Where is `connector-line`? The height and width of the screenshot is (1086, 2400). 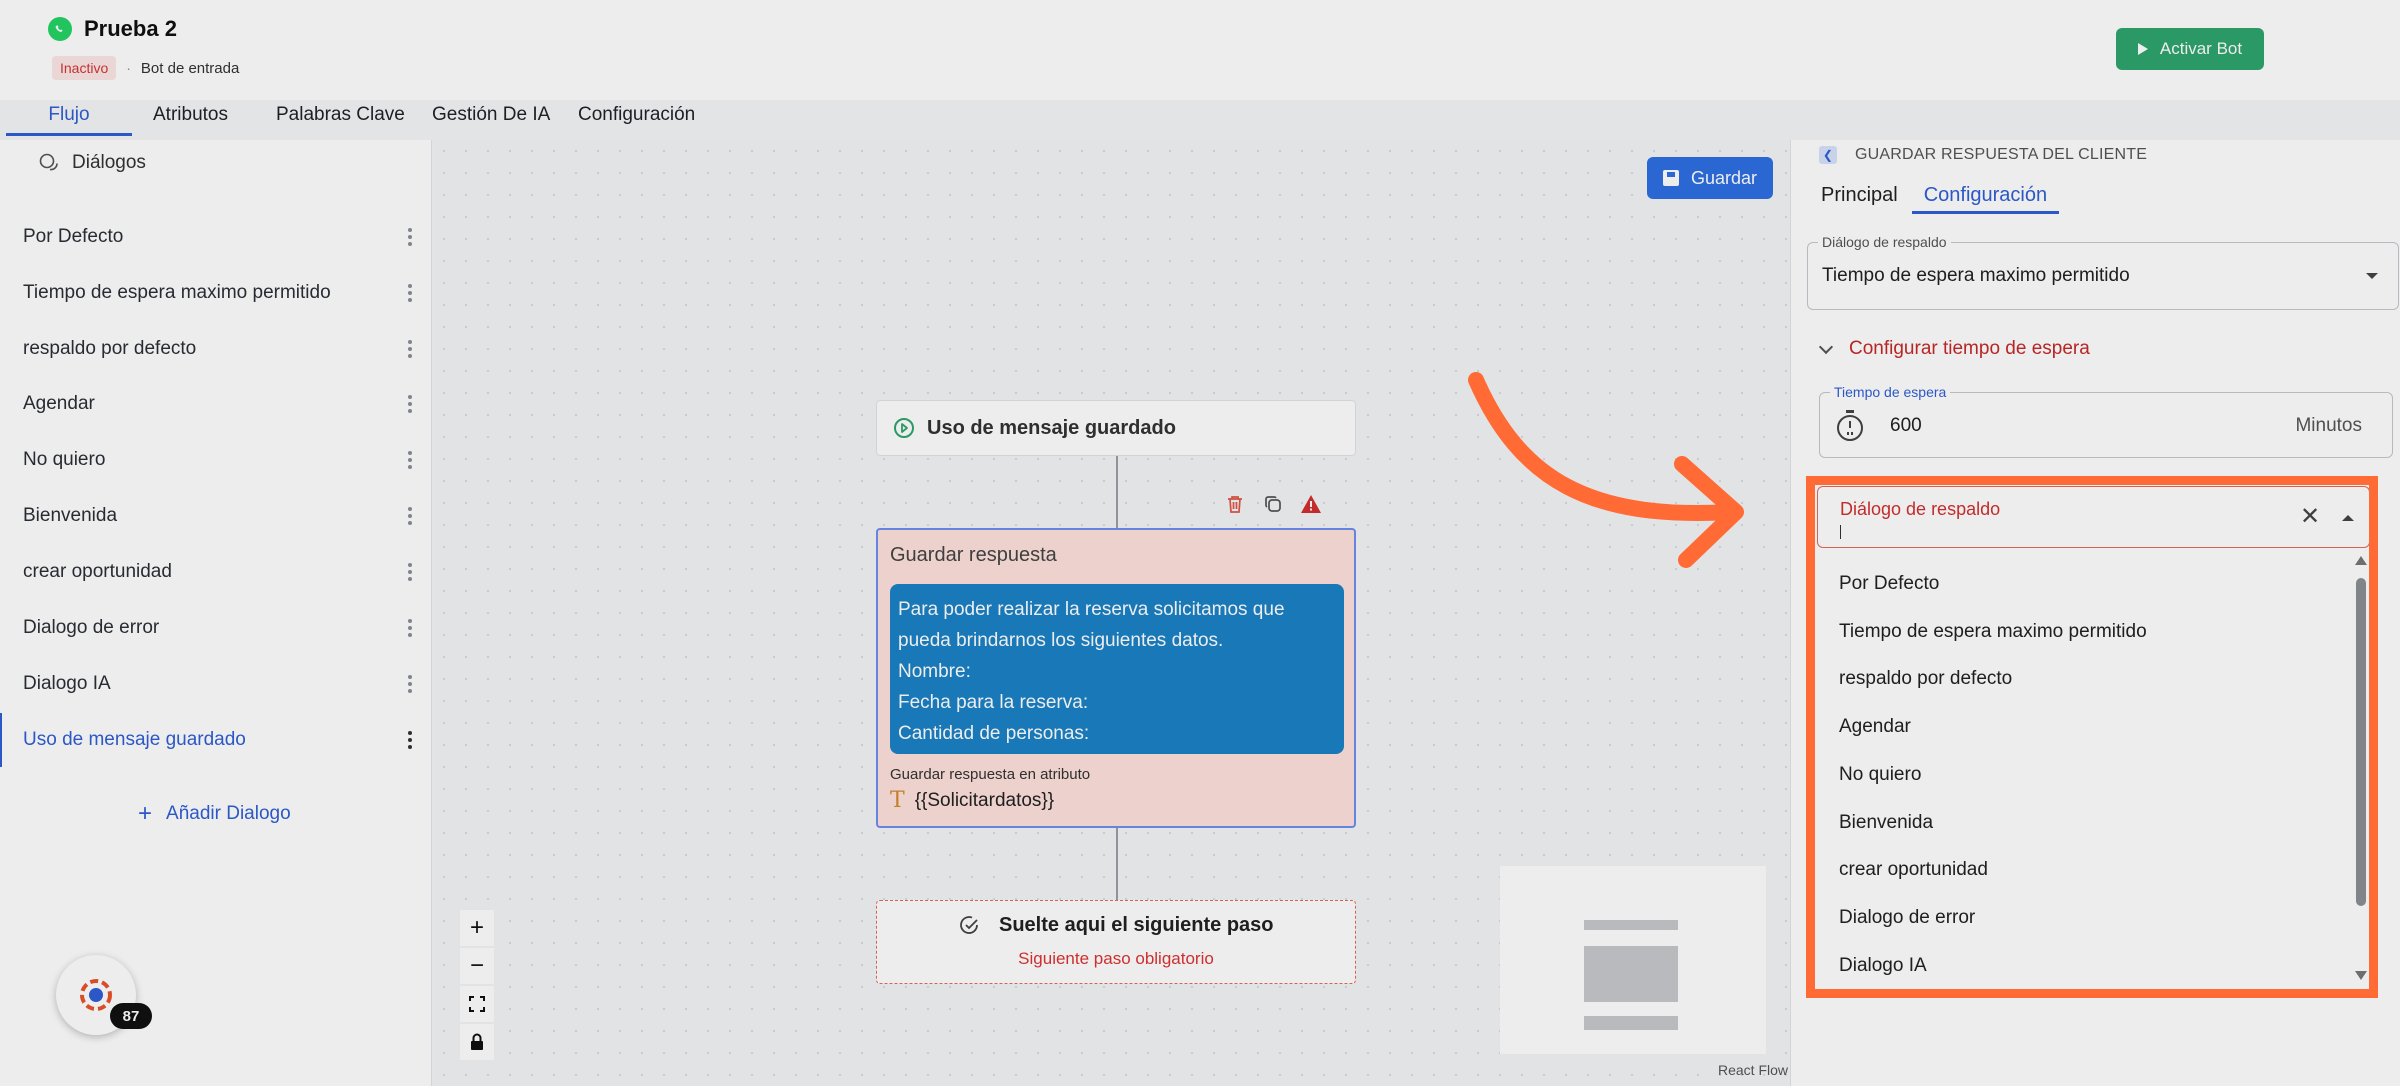
connector-line is located at coordinates (1117, 864).